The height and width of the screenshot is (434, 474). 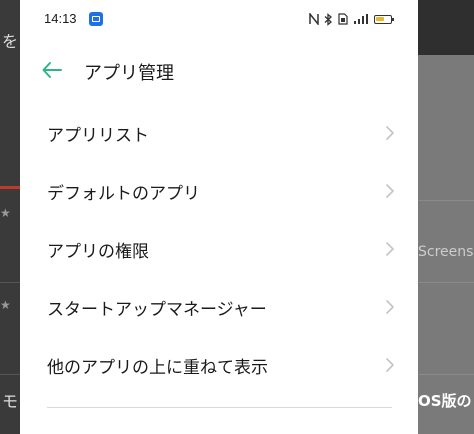 I want to click on divider, so click(x=219, y=407).